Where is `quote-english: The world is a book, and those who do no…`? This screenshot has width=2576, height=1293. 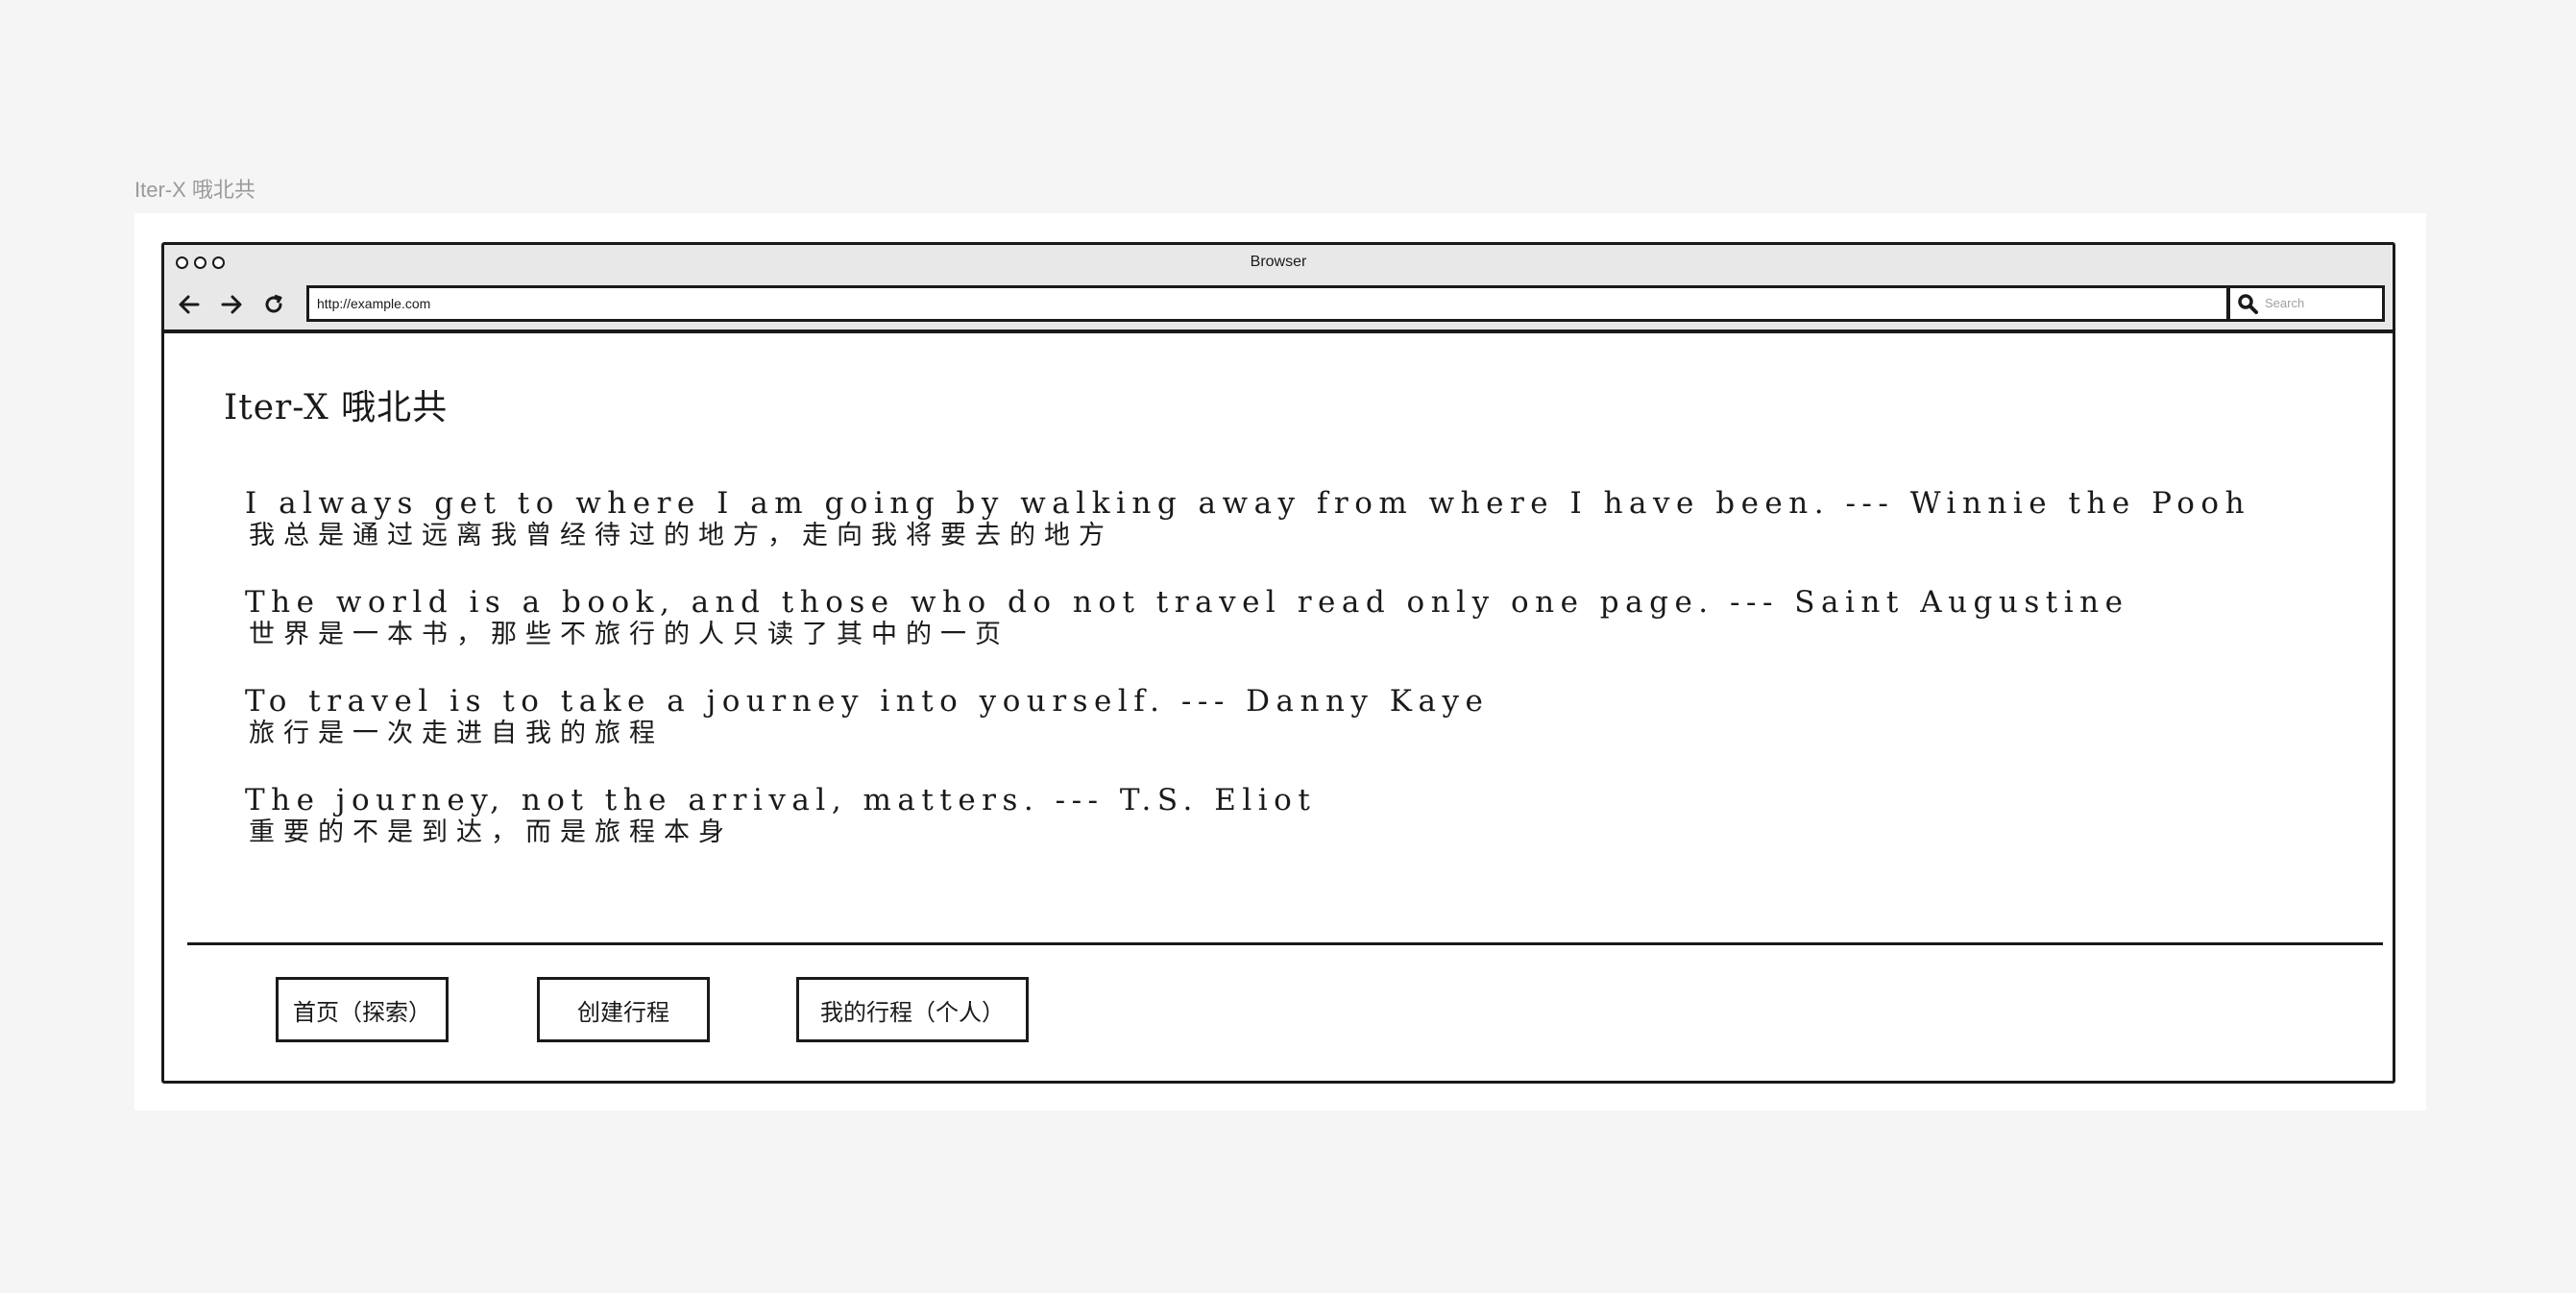
quote-english: The world is a book, and those who do no… is located at coordinates (1187, 603).